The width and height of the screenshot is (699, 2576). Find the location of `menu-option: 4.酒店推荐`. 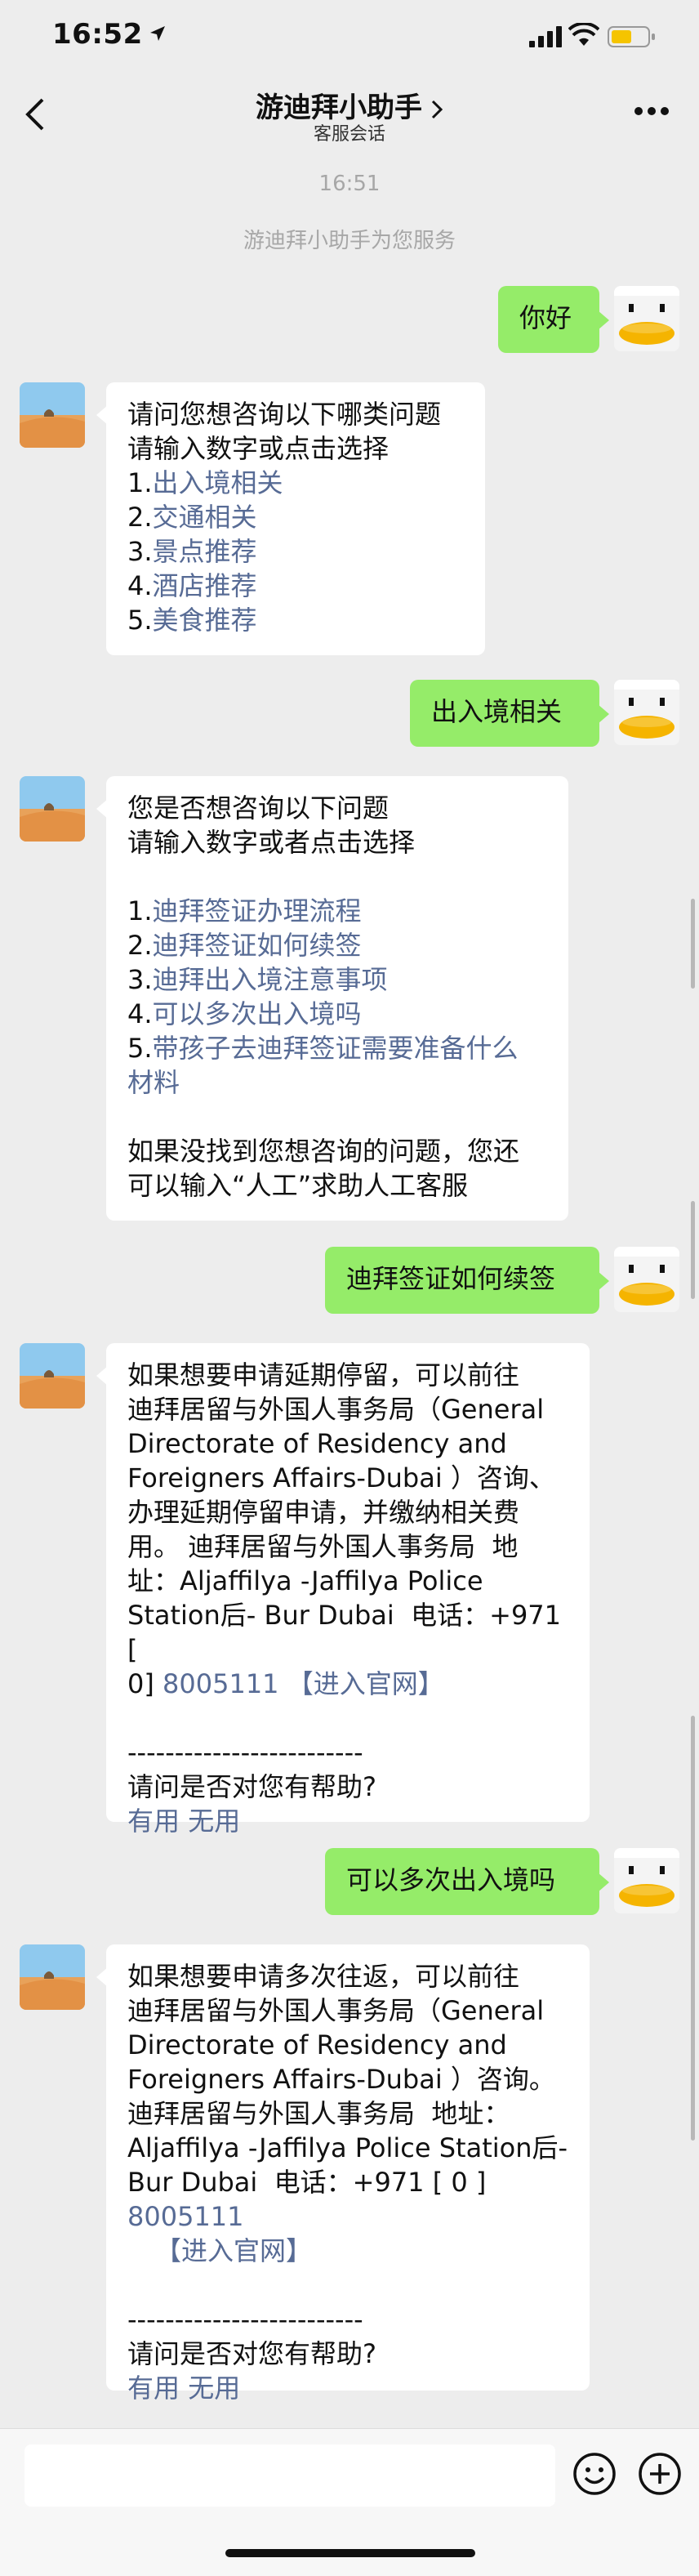

menu-option: 4.酒店推荐 is located at coordinates (192, 585).